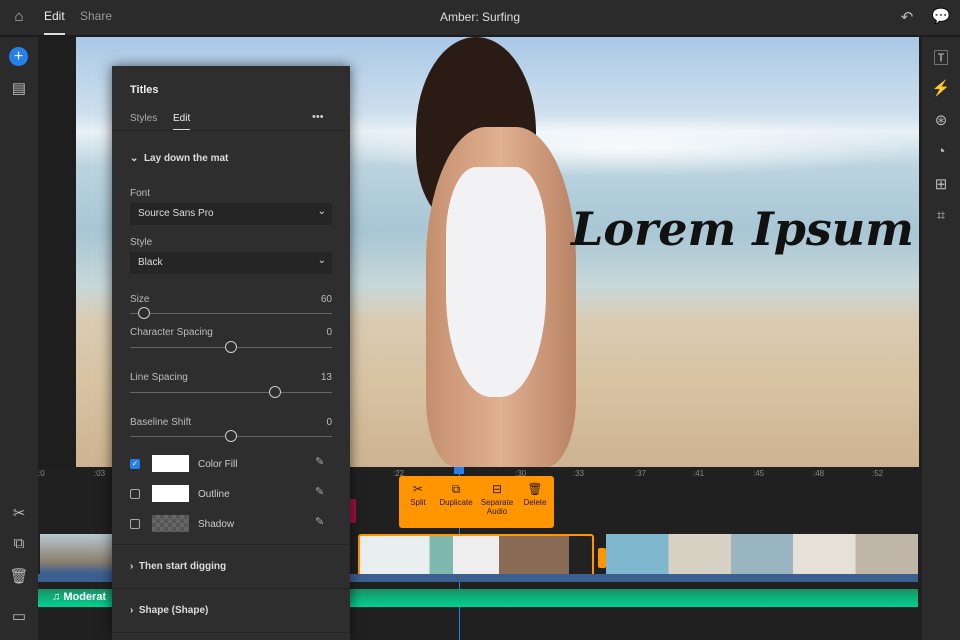  Describe the element at coordinates (140, 193) in the screenshot. I see `font-label: Font` at that location.